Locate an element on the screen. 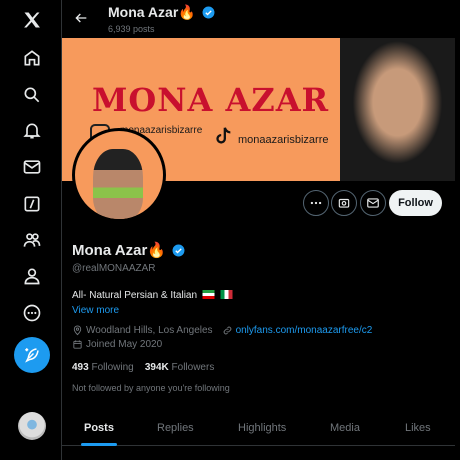 Image resolution: width=460 pixels, height=460 pixels. follow-button: Follow is located at coordinates (415, 203).